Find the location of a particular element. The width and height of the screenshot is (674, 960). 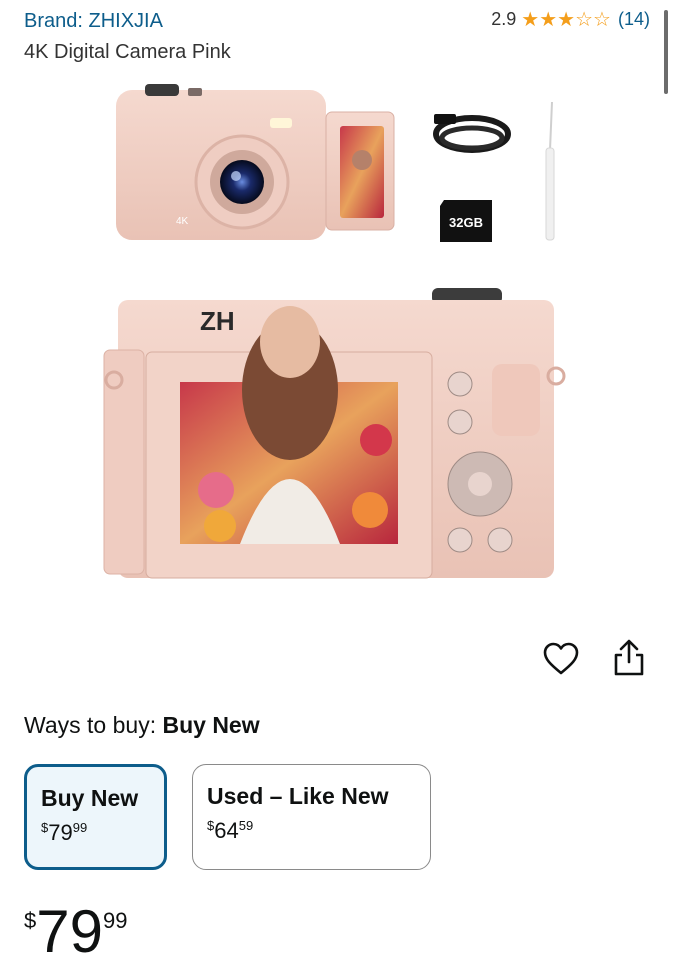

rating-count: (14) is located at coordinates (634, 19).